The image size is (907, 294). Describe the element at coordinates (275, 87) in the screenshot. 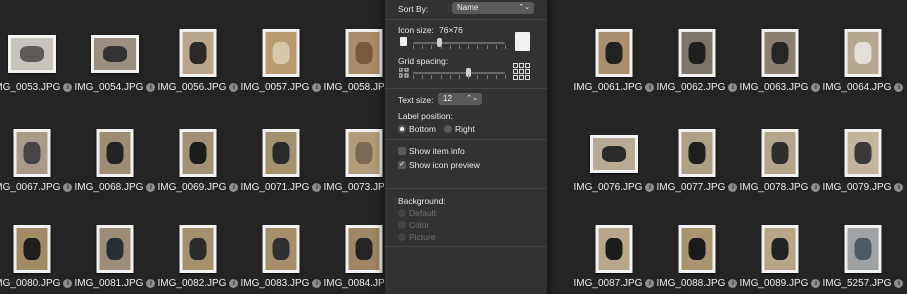

I see `file-name: IMG_0057.JPG` at that location.